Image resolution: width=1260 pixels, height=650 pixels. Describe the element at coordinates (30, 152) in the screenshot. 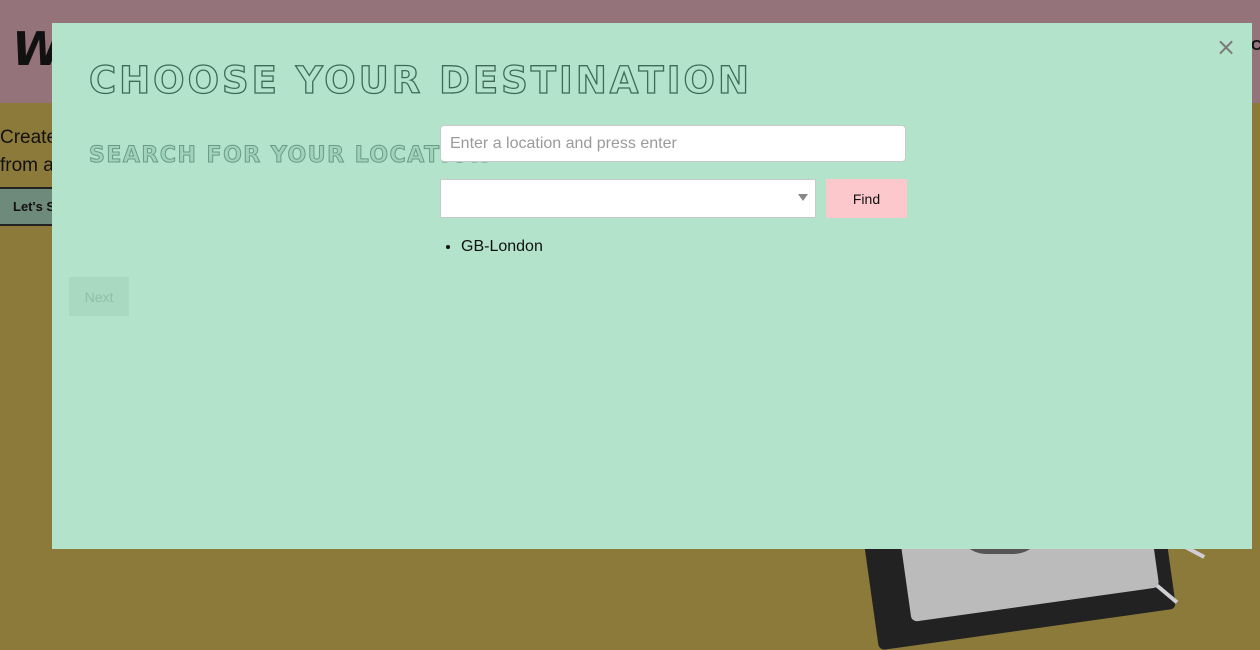

I see `intro-text: Create from a` at that location.